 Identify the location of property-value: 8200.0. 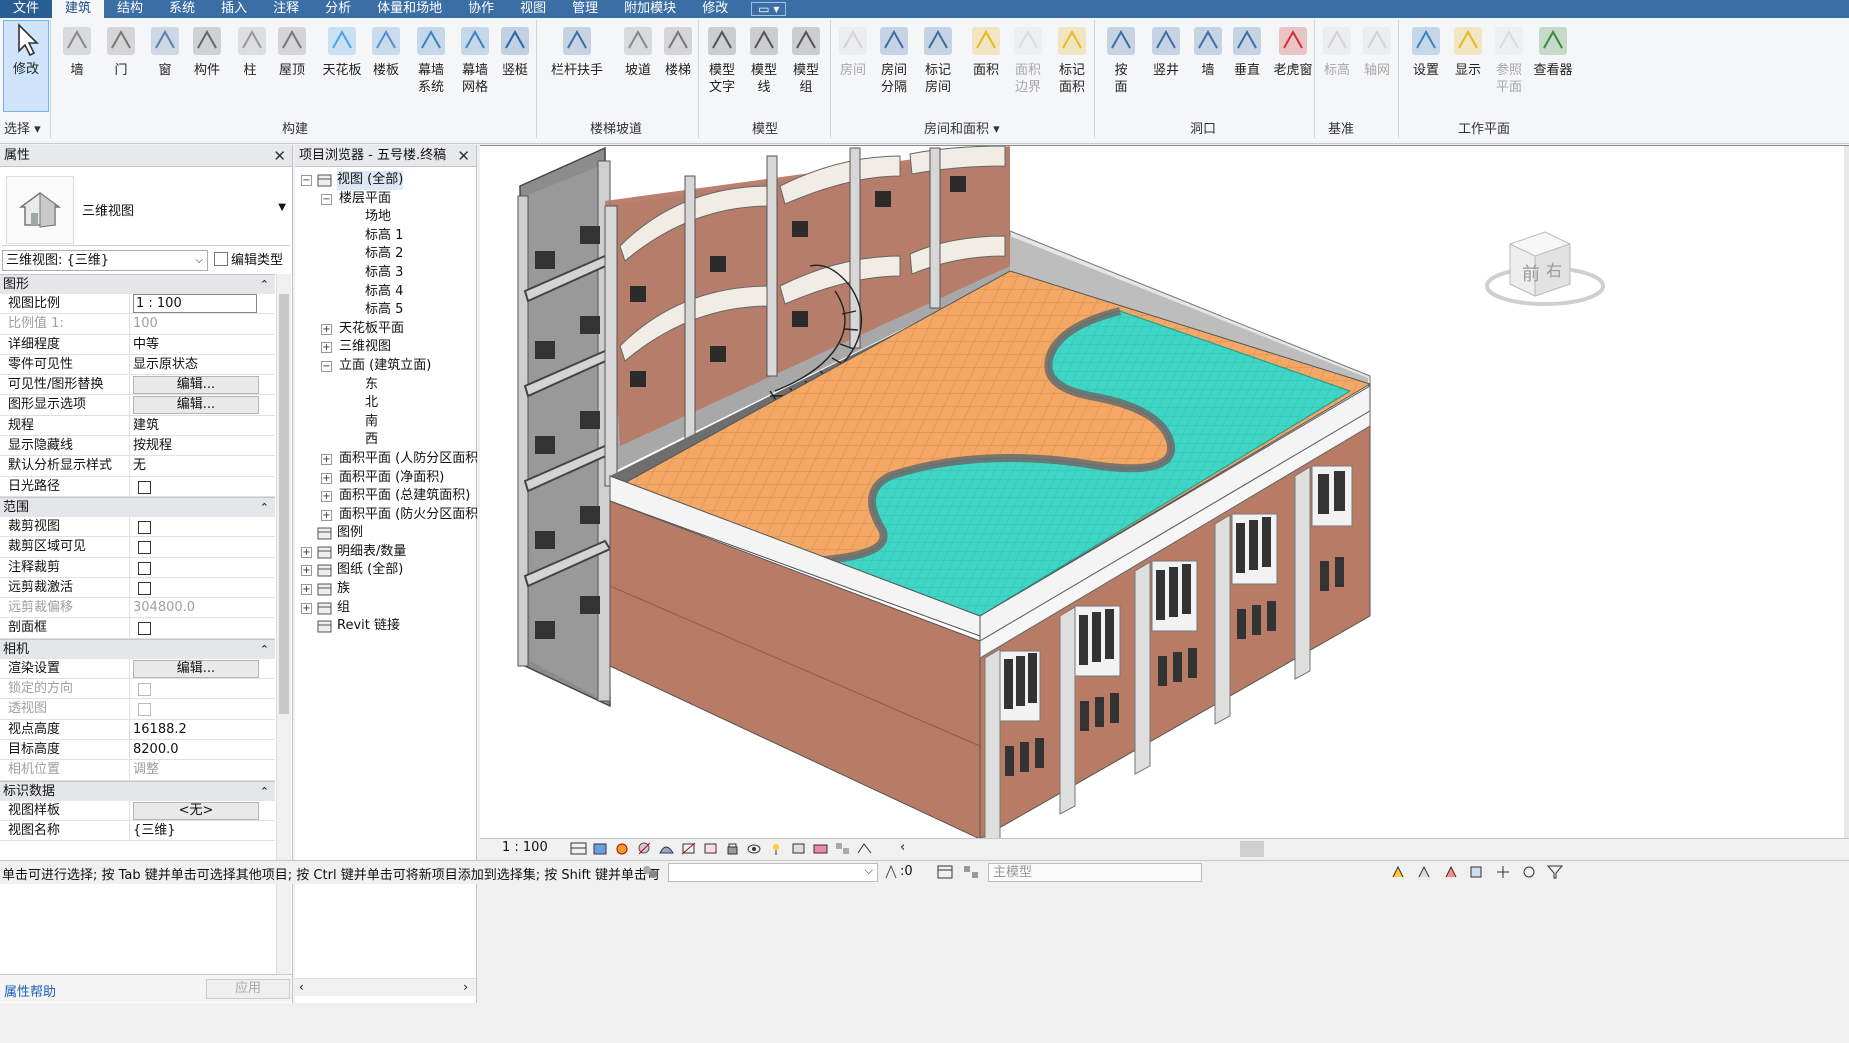
(202, 749).